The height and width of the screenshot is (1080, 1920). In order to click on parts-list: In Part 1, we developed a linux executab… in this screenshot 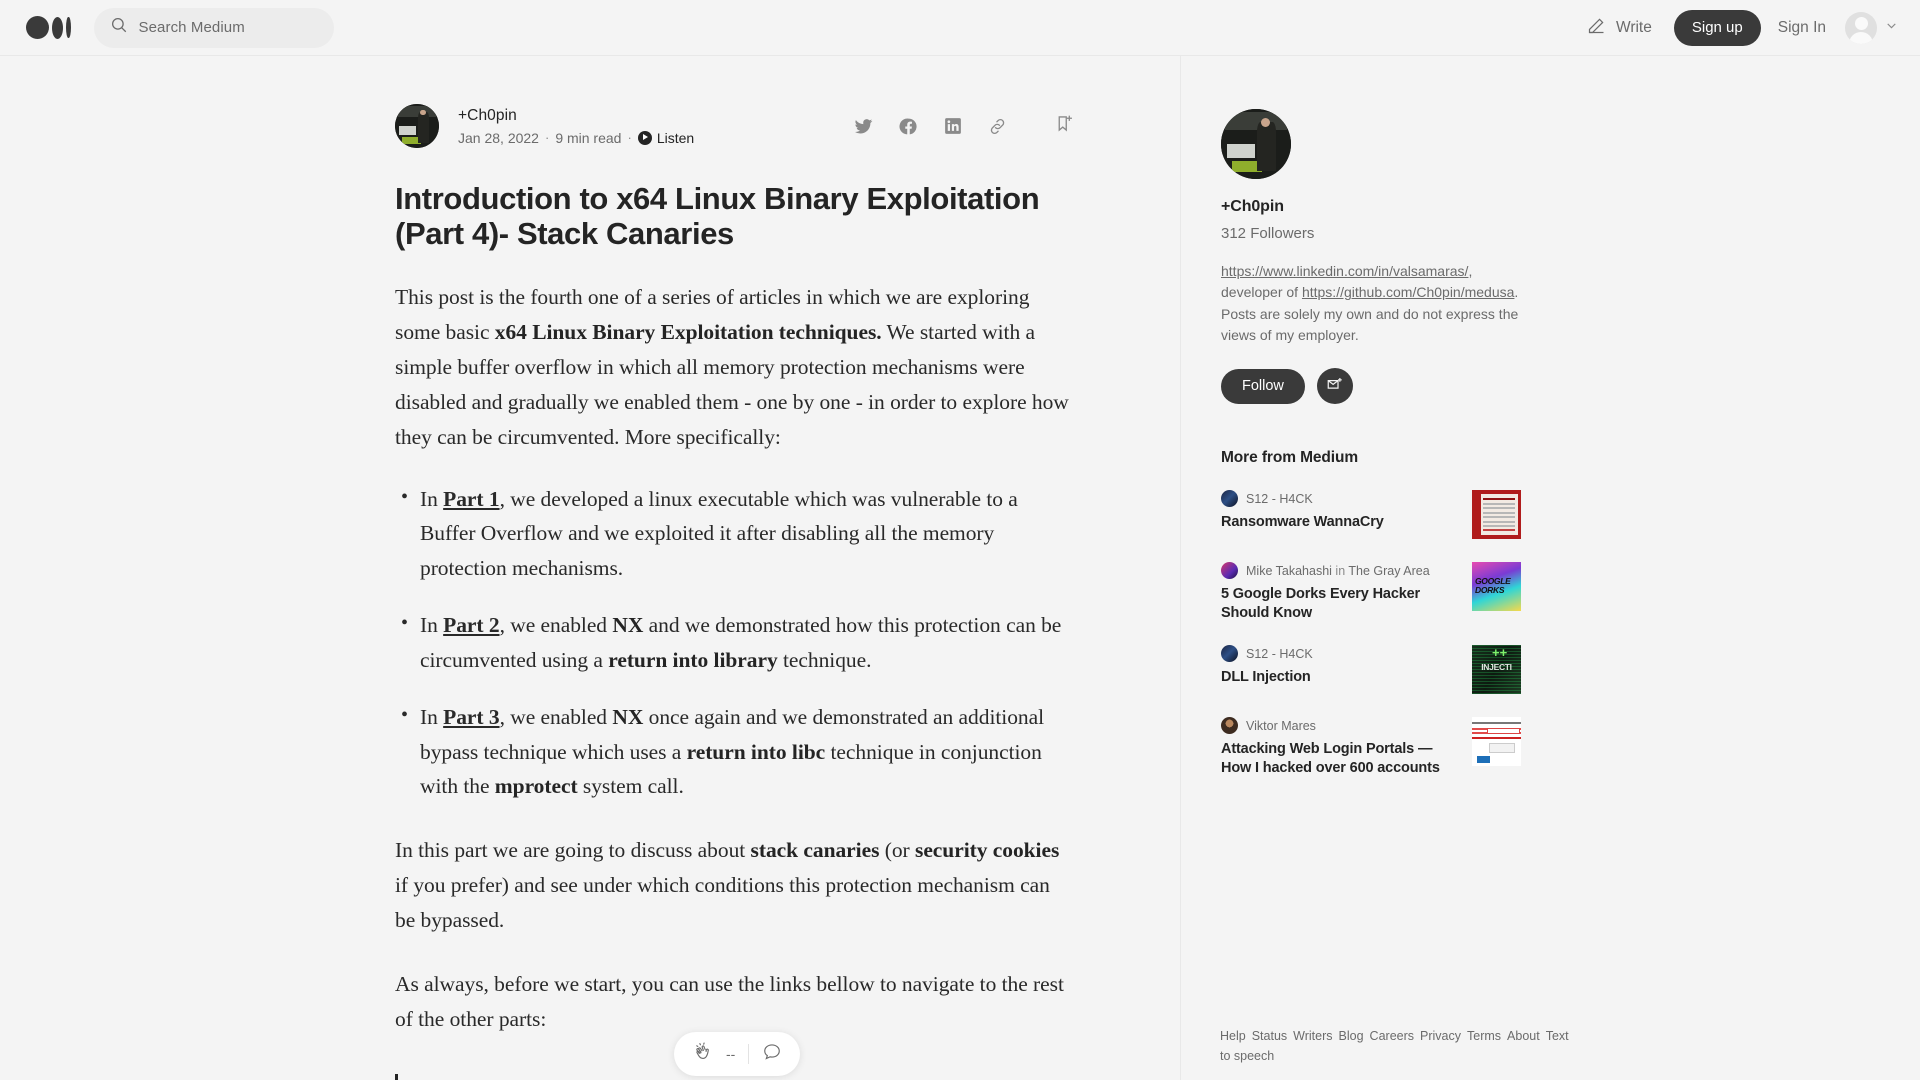, I will do `click(735, 643)`.